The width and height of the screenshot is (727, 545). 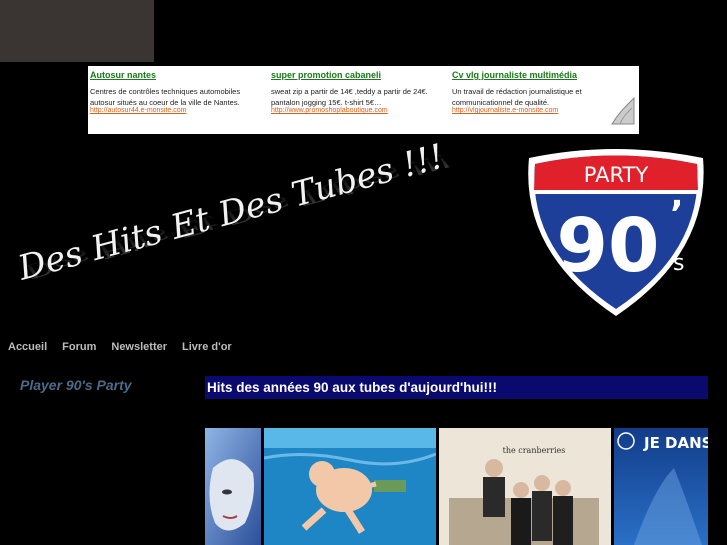 I want to click on nav-accueil: Accueil, so click(x=27, y=347).